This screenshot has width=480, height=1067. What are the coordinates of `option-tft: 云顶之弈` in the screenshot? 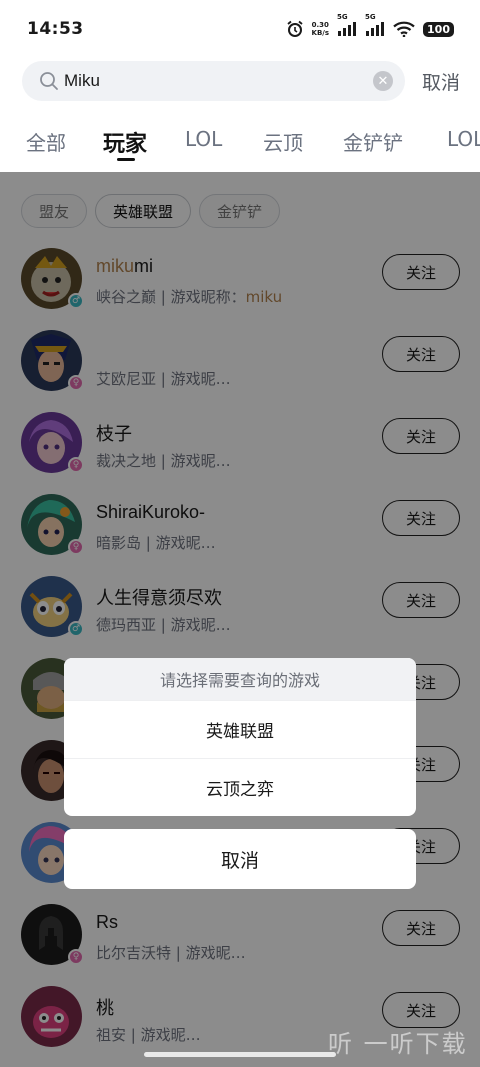 It's located at (240, 787).